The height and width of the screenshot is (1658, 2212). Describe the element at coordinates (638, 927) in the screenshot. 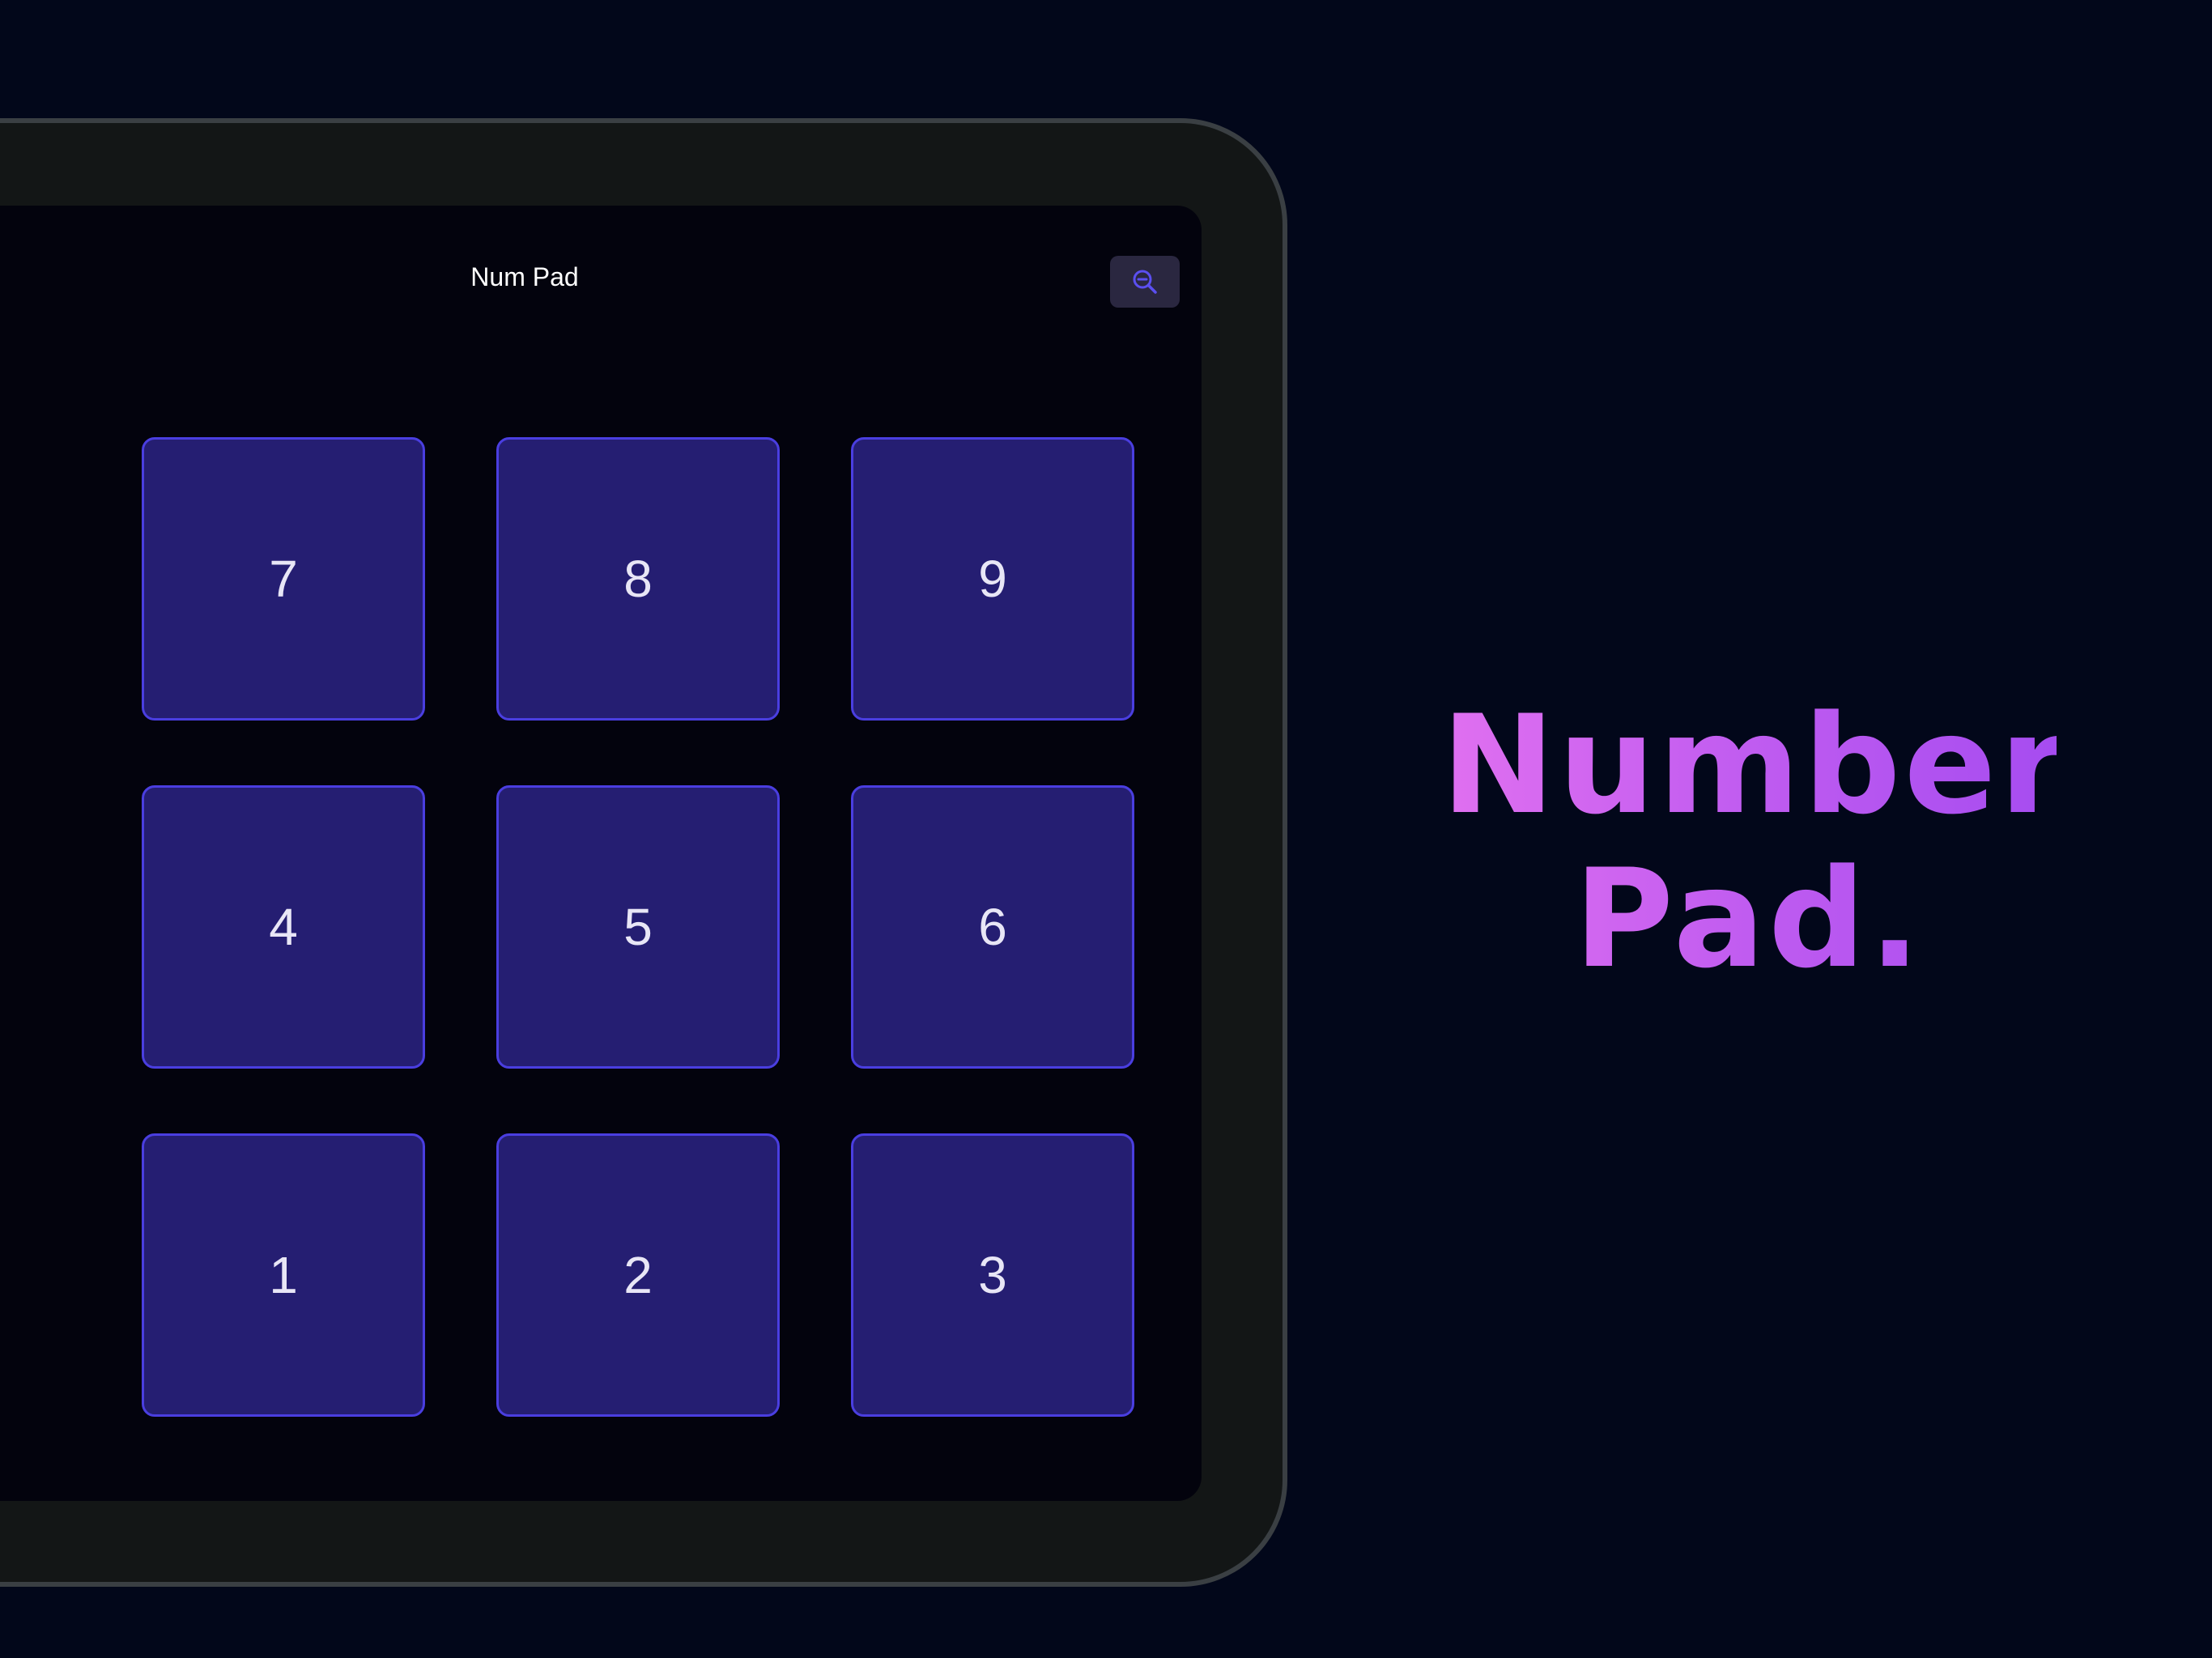

I see `key-5: 5` at that location.